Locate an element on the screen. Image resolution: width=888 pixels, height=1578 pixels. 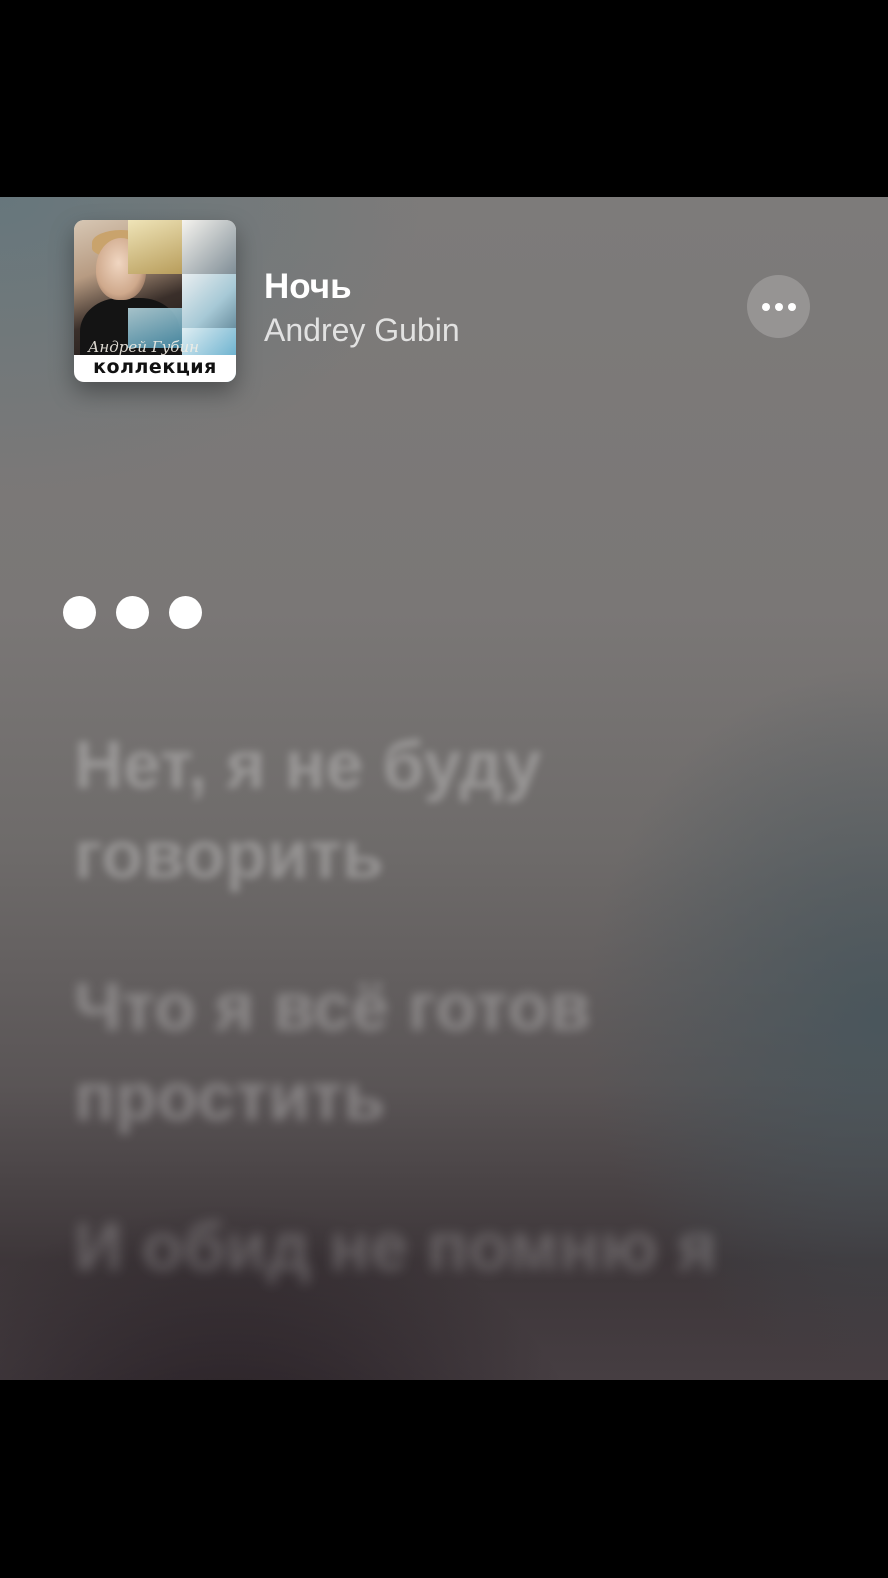
lyric-line: И обид не помню я is located at coordinates (434, 1247).